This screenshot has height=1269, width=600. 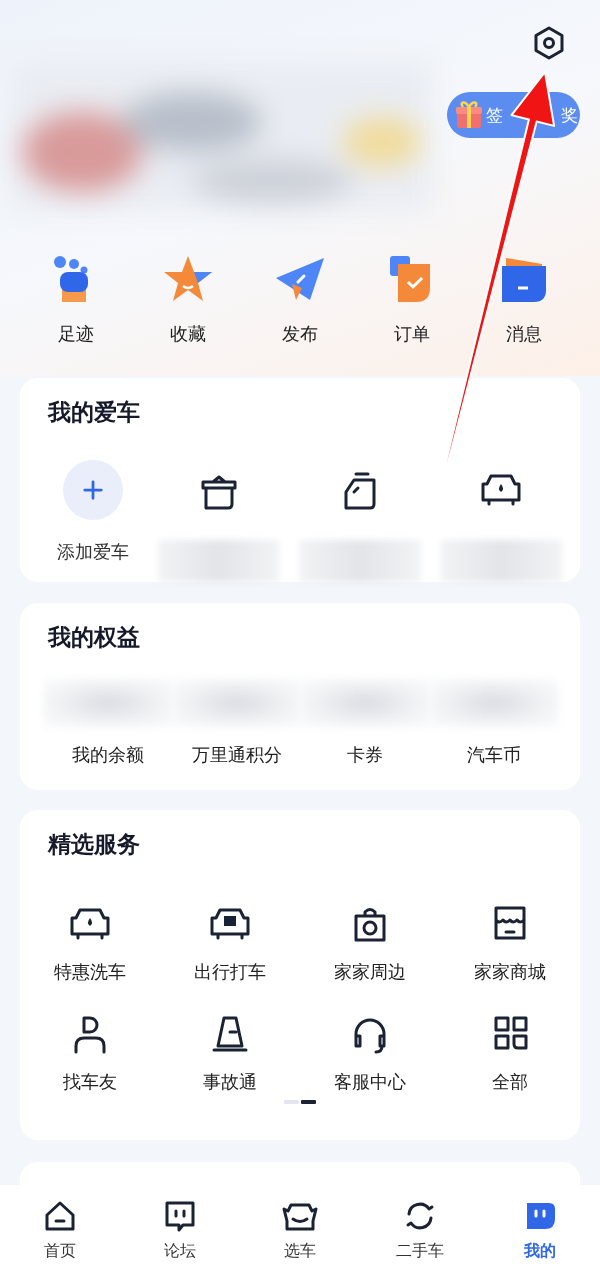 I want to click on benefit-label: 汽车币, so click(x=493, y=755).